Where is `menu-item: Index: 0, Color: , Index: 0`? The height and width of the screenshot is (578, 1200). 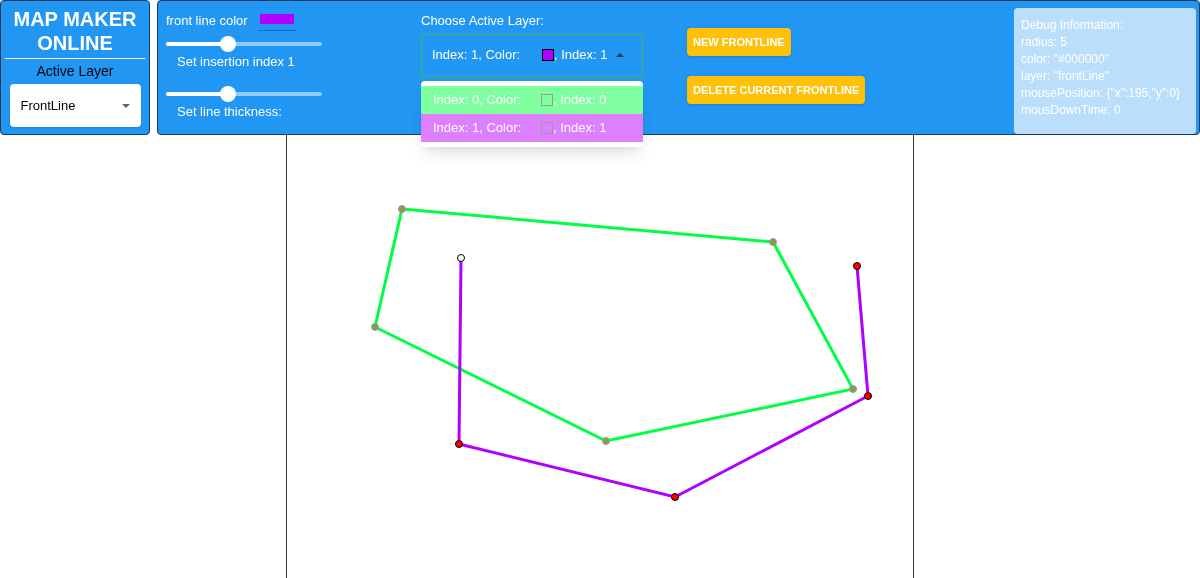
menu-item: Index: 0, Color: , Index: 0 is located at coordinates (532, 100).